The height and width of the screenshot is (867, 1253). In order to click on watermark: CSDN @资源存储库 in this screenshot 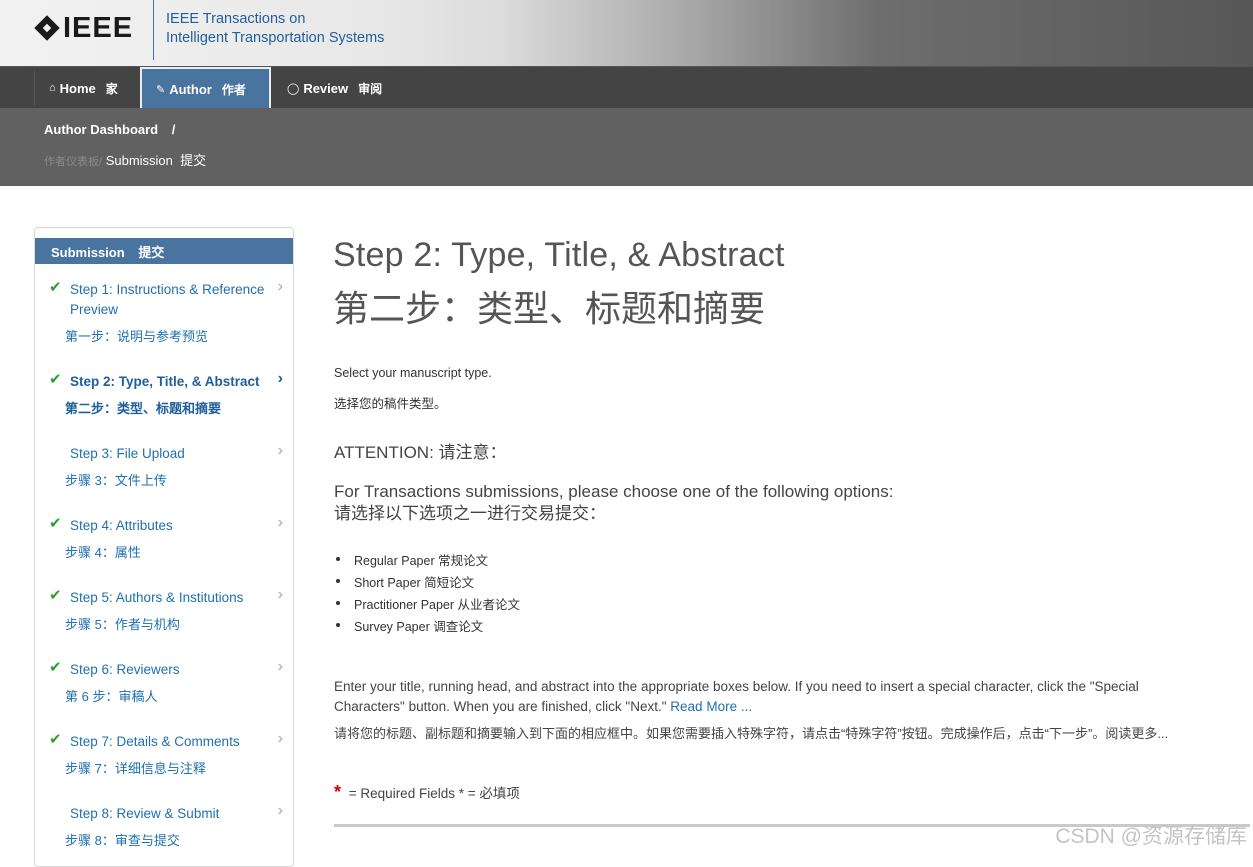, I will do `click(1151, 836)`.